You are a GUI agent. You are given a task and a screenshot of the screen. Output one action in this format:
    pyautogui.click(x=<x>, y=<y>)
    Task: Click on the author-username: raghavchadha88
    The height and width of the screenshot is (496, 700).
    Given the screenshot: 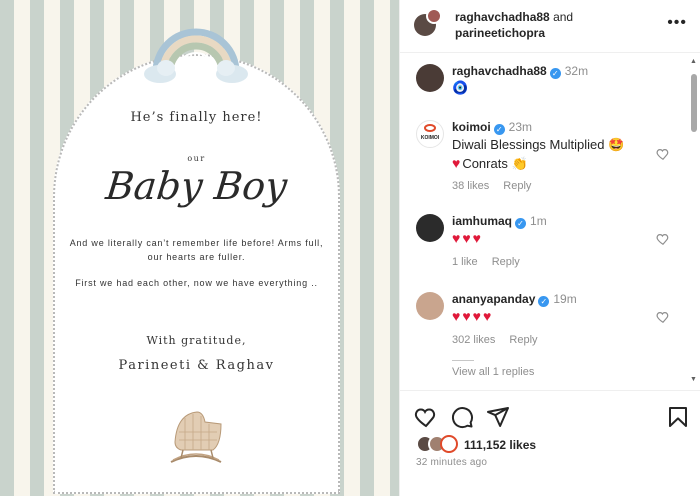 What is the action you would take?
    pyautogui.click(x=502, y=17)
    